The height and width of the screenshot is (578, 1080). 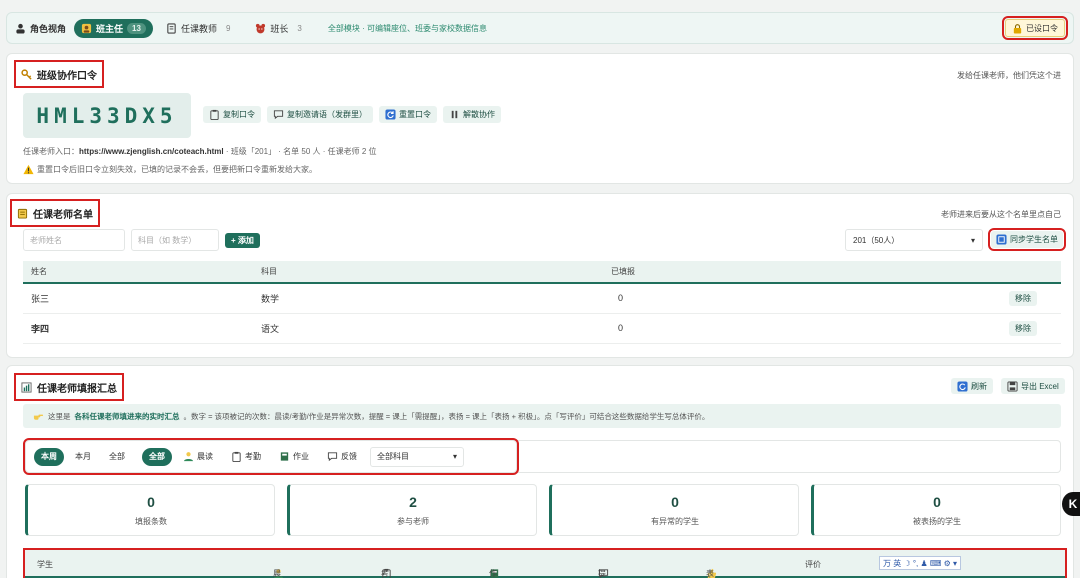 I want to click on export-excel-button: 导出 Excel, so click(x=1033, y=386).